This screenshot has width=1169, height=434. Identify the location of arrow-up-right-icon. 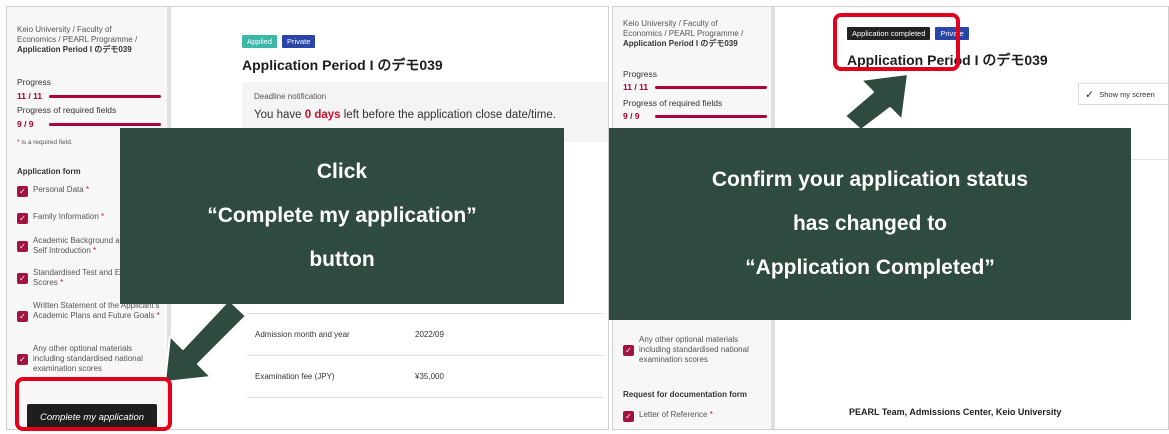
(876, 102).